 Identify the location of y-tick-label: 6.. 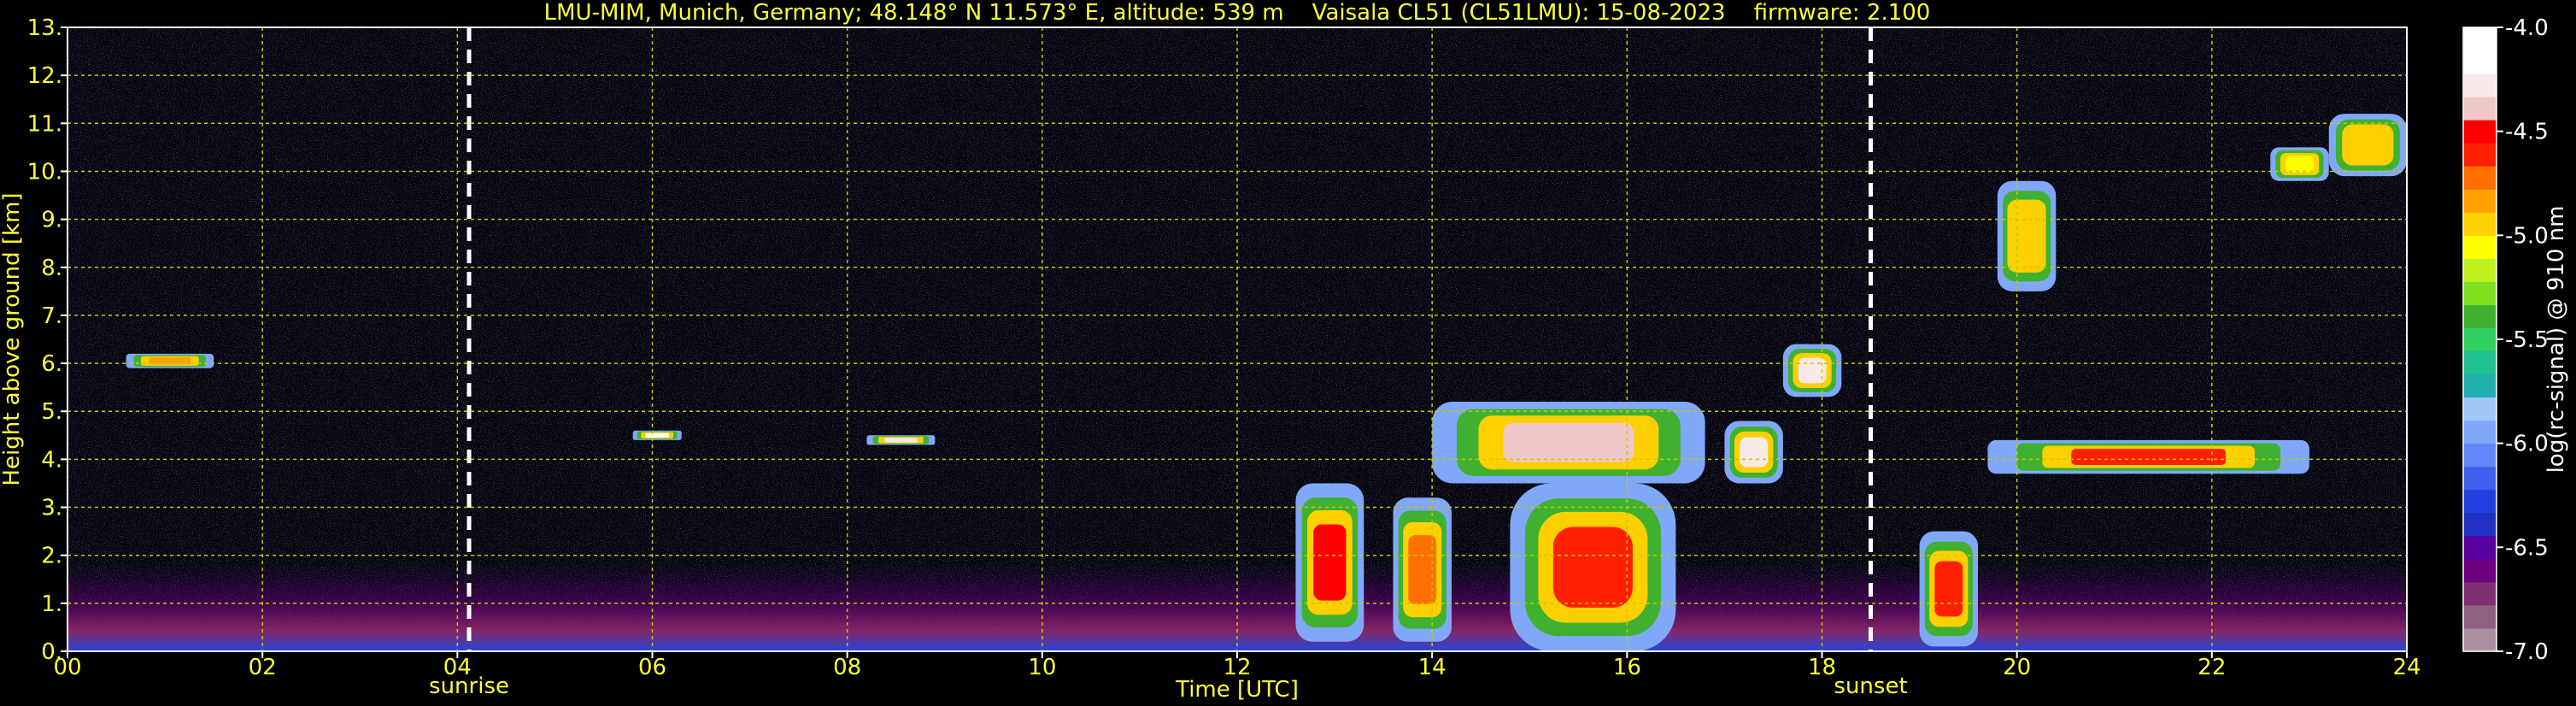
(51, 364).